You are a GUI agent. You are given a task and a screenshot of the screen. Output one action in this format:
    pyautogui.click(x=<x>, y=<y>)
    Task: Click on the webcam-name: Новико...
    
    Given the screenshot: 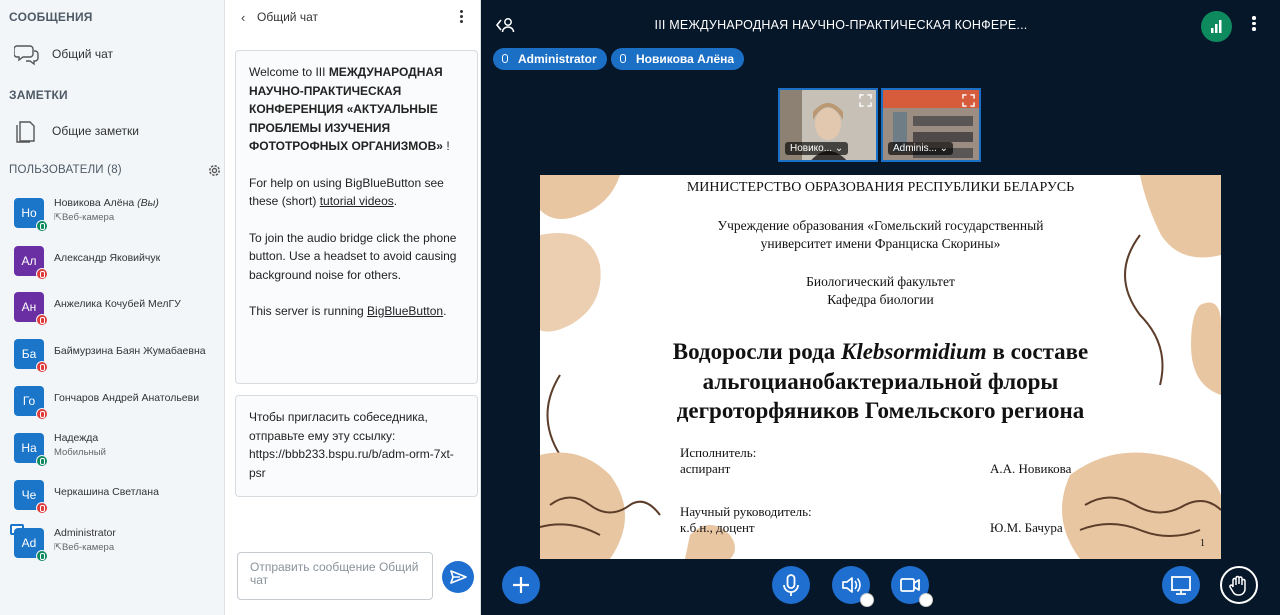 What is the action you would take?
    pyautogui.click(x=811, y=148)
    